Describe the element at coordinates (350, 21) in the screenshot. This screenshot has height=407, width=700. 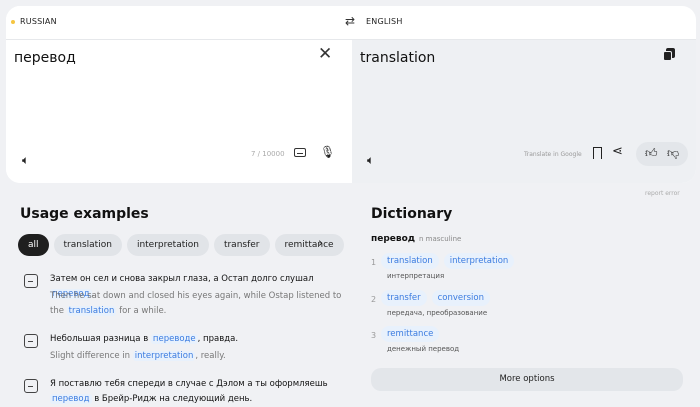
I see `swap-languages-icon: ⇄` at that location.